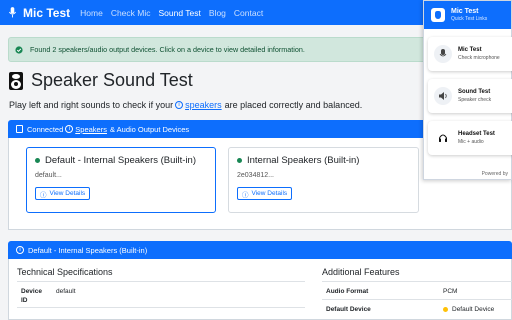 Image resolution: width=512 pixels, height=320 pixels. What do you see at coordinates (19, 49) in the screenshot?
I see `check-circle-icon` at bounding box center [19, 49].